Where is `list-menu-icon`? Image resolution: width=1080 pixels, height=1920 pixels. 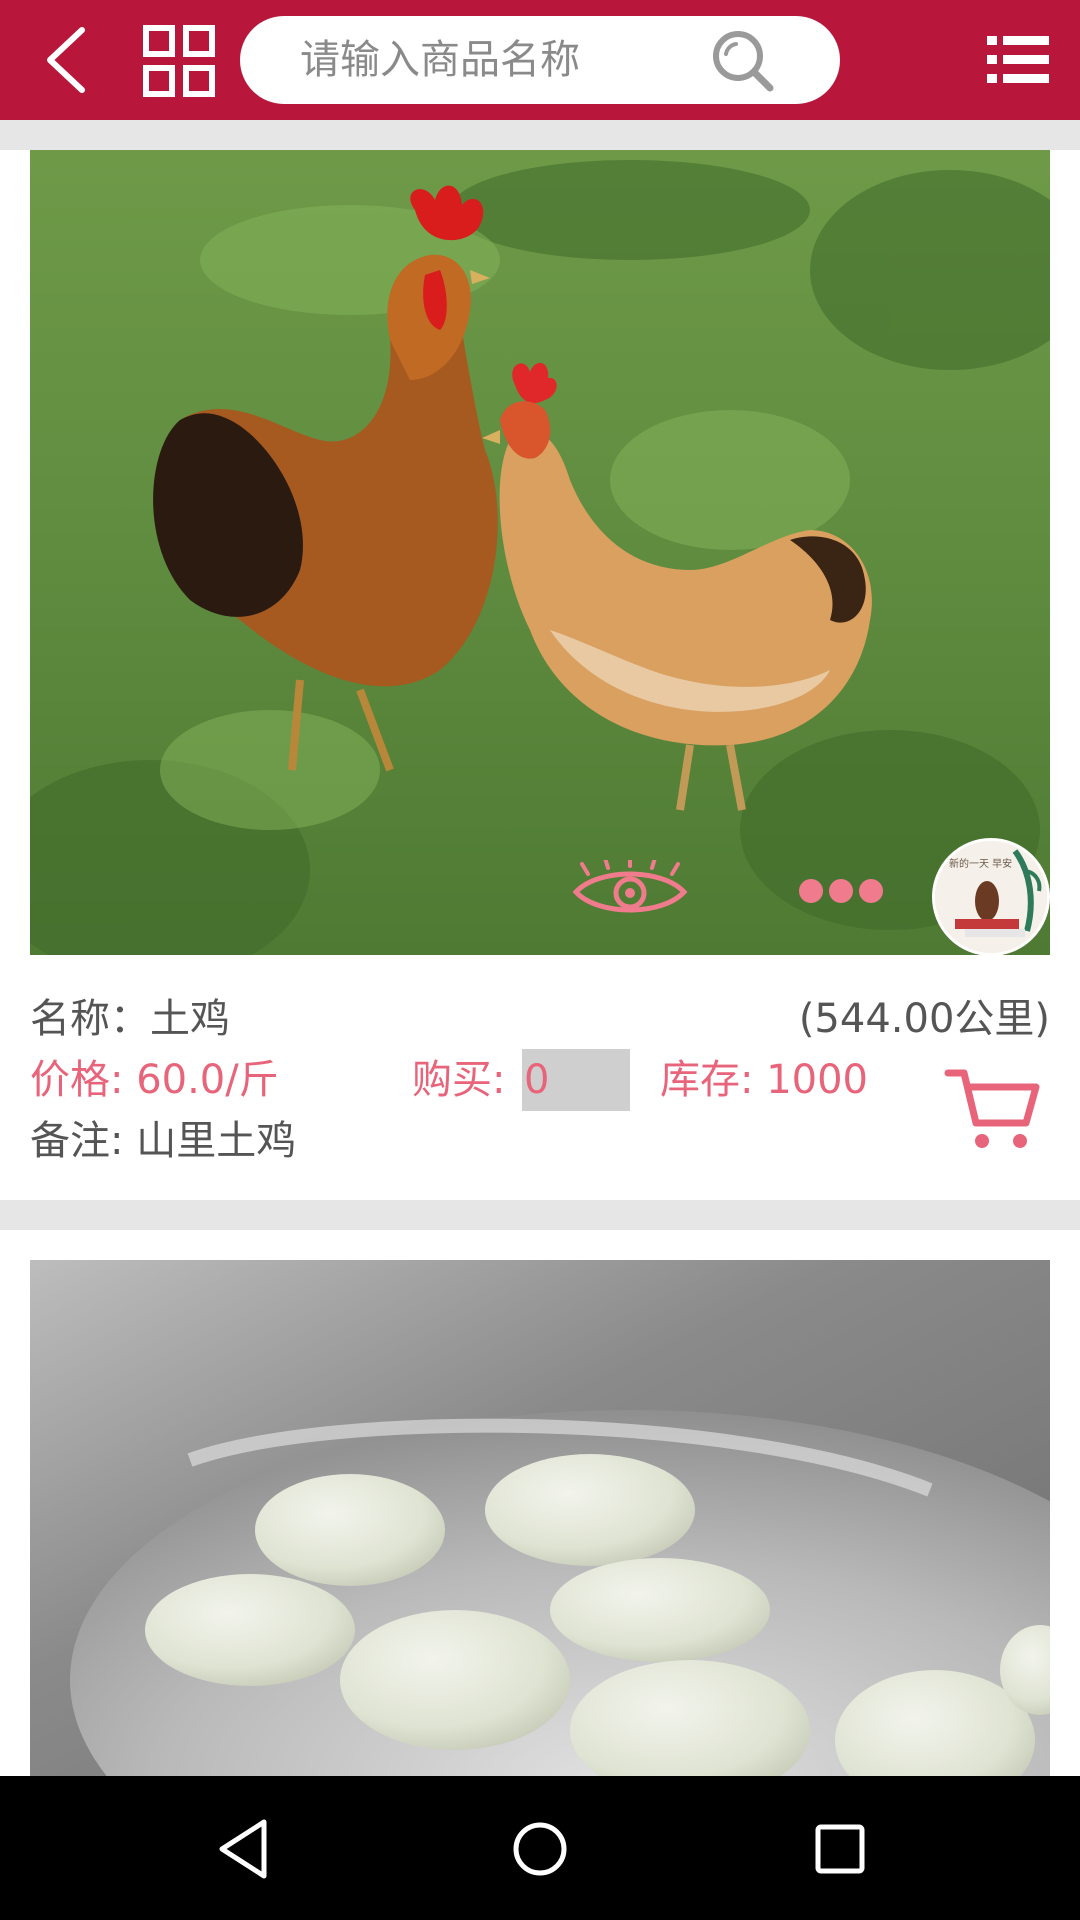
list-menu-icon is located at coordinates (1018, 59).